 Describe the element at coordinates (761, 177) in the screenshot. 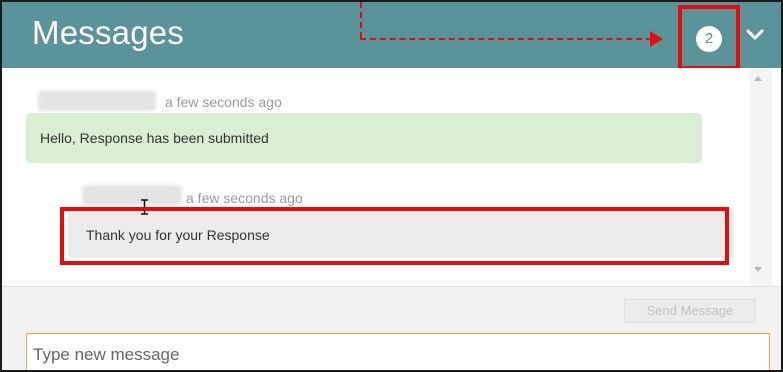

I see `message-list-scrollbar` at that location.